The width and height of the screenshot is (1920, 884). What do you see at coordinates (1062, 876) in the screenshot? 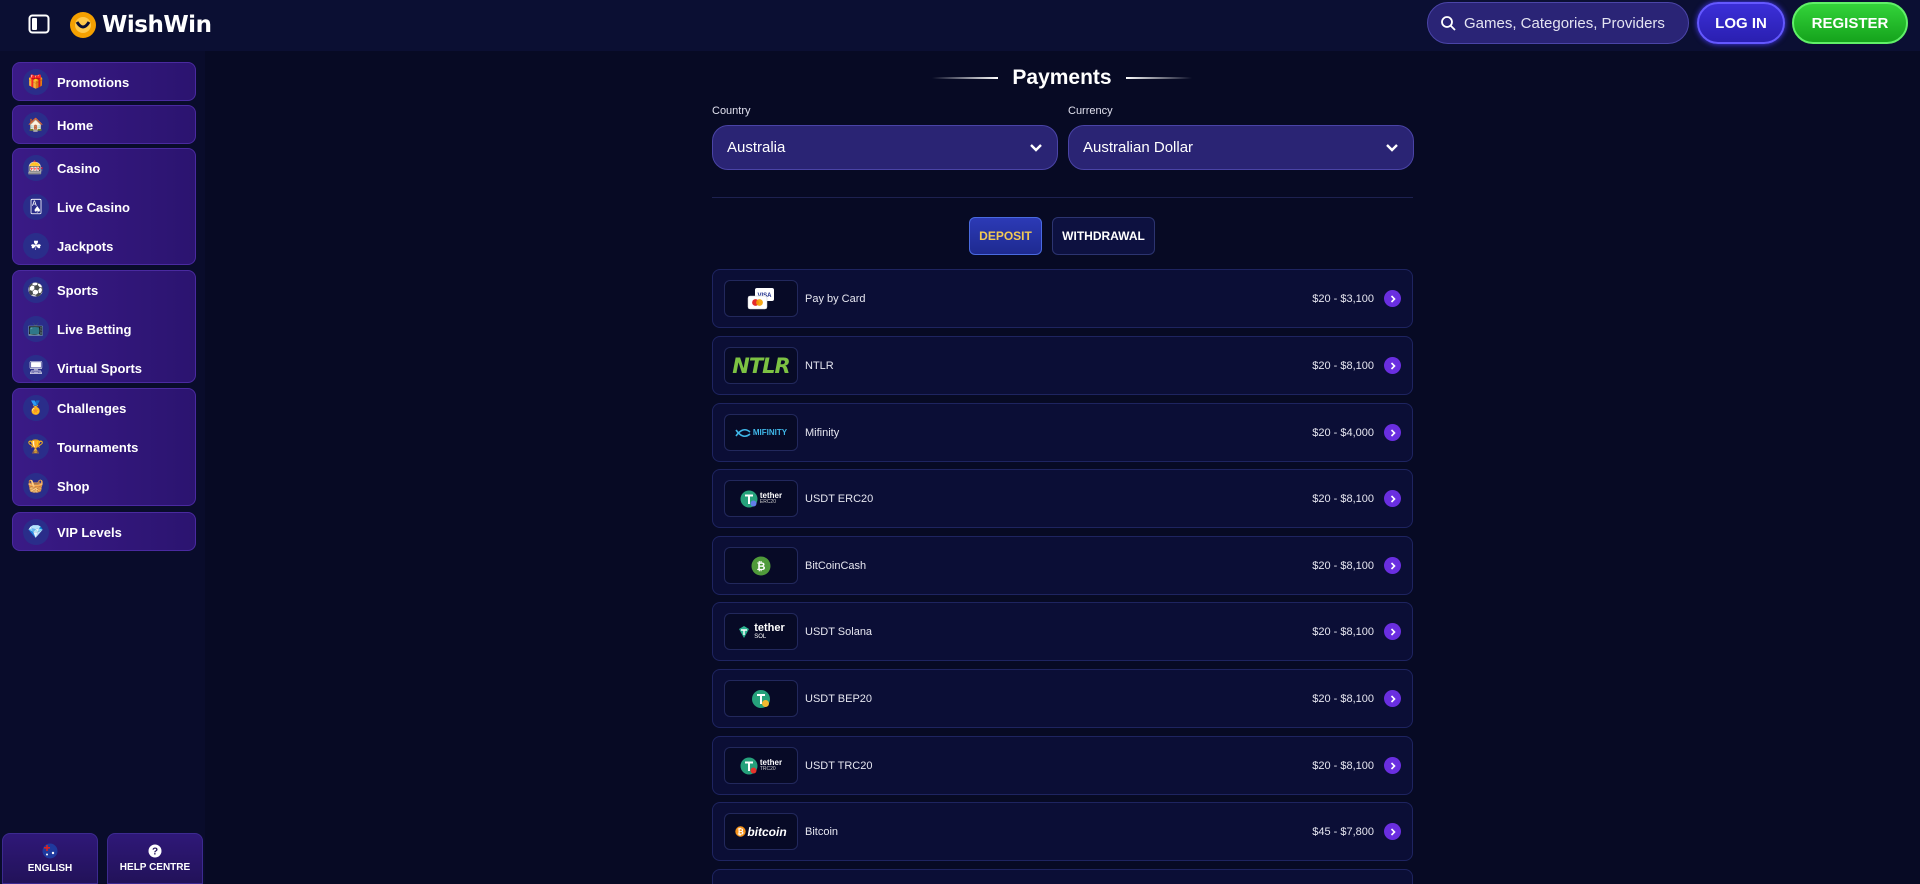
I see `payment-method-row-partial` at bounding box center [1062, 876].